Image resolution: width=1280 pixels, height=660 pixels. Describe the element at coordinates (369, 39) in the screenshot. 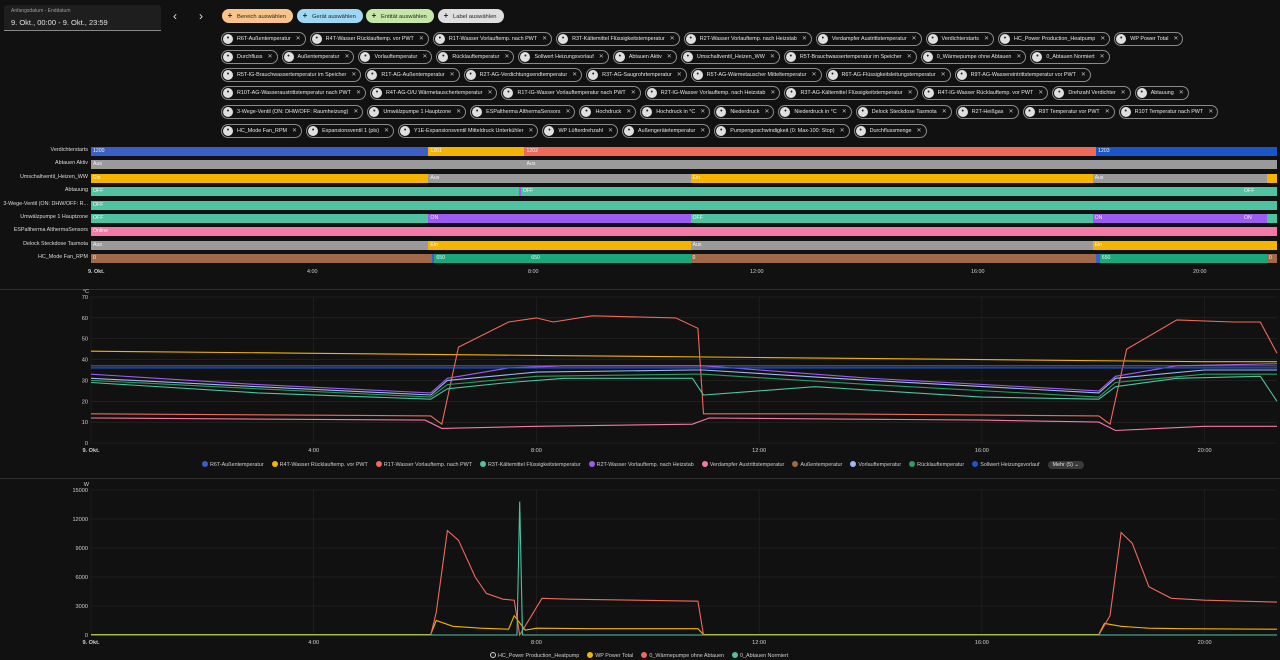

I see `entity-chip: • R4T-Wasser Rücklauftemp. vor PWT ✕` at that location.